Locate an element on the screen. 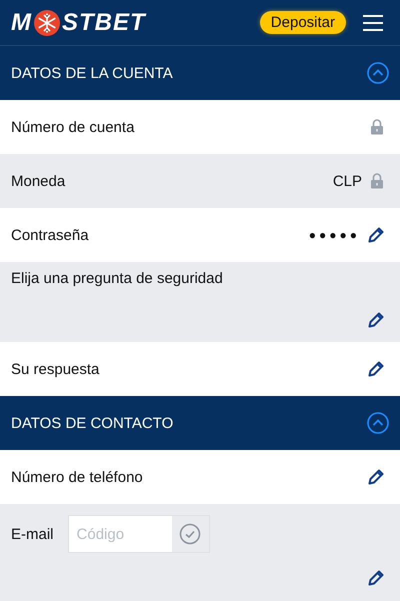 This screenshot has height=601, width=400. logo-text: STBET is located at coordinates (104, 22).